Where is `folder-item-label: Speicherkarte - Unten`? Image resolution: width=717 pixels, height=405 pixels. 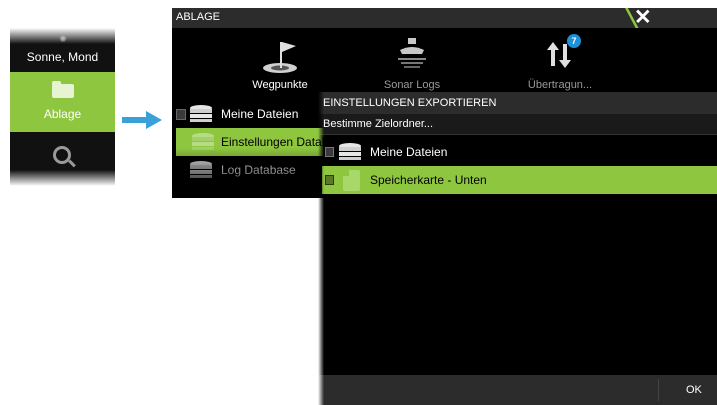
folder-item-label: Speicherkarte - Unten is located at coordinates (428, 180).